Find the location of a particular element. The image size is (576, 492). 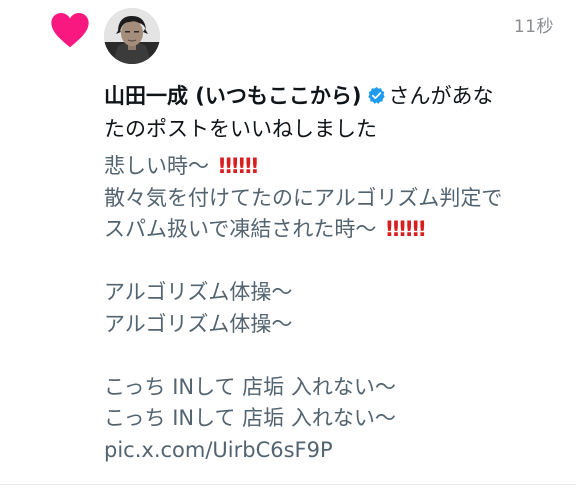

tweet-line-text: スパム扱いで凍結された時〜 is located at coordinates (240, 229).